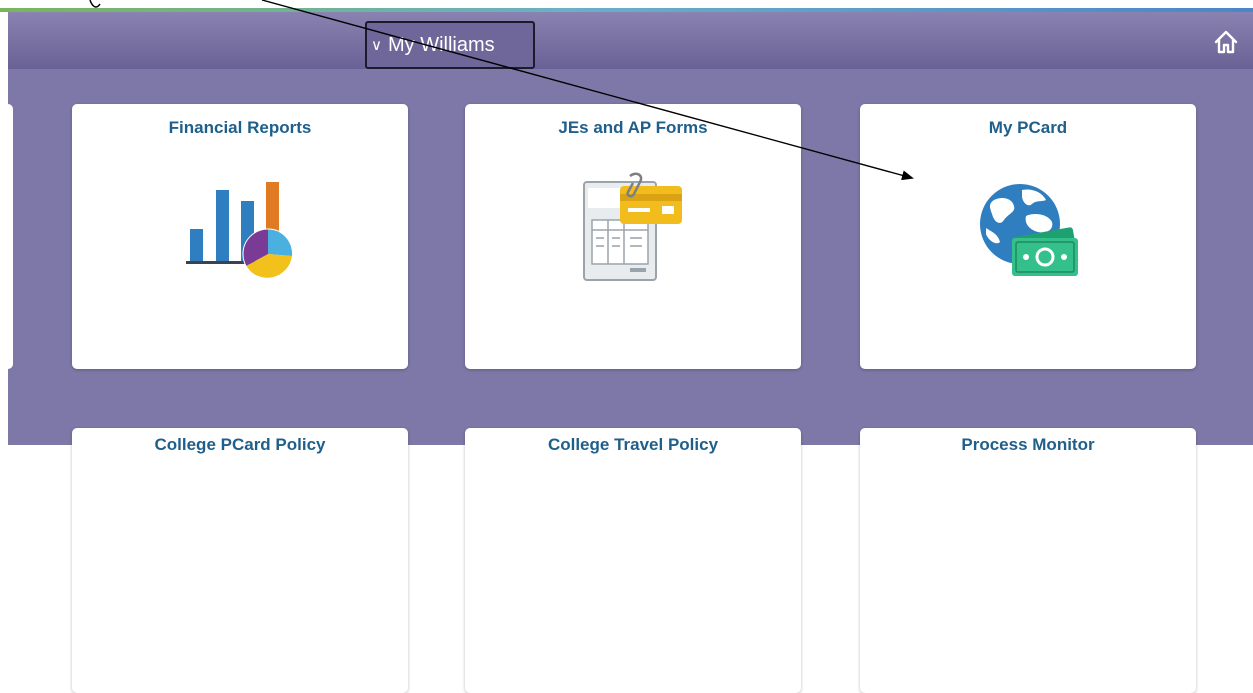 Image resolution: width=1253 pixels, height=693 pixels. I want to click on tile-financial-reports: Financial Reports, so click(240, 236).